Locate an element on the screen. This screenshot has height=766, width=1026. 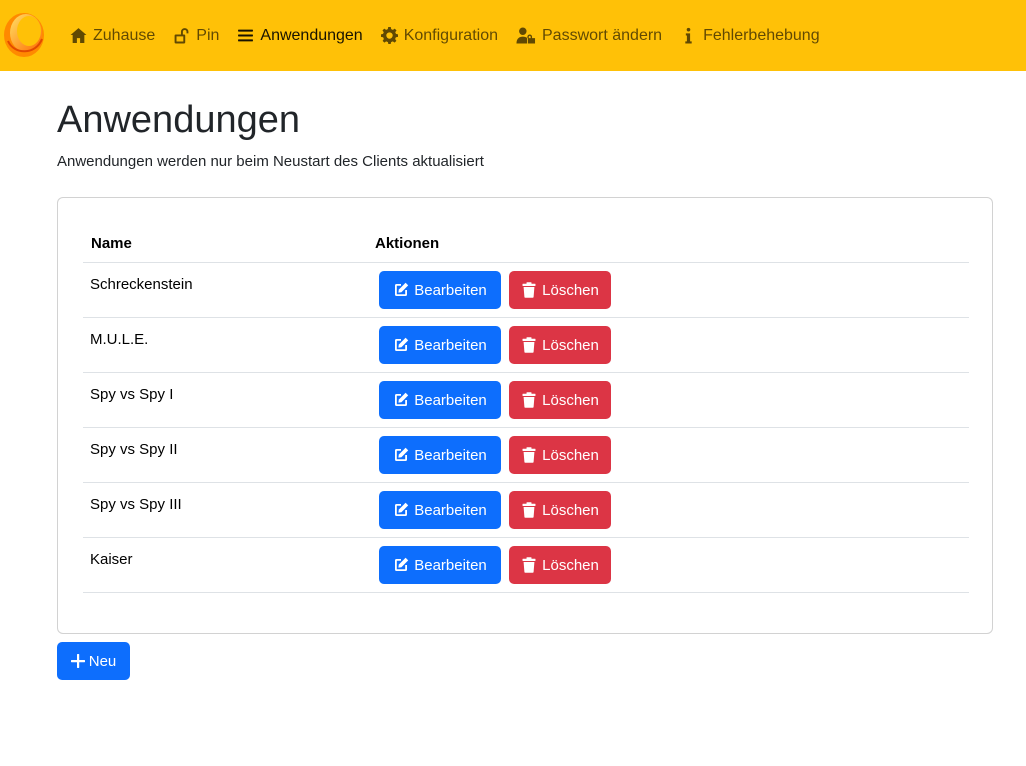
column-header-name: Name is located at coordinates (111, 243).